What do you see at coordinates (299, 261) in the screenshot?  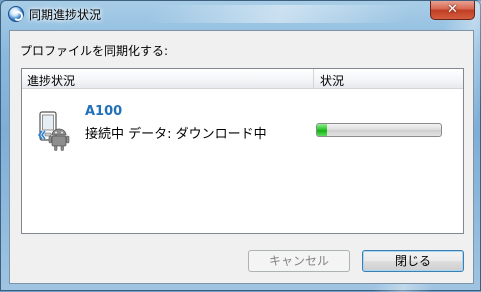 I see `cancel-button: キャンセル` at bounding box center [299, 261].